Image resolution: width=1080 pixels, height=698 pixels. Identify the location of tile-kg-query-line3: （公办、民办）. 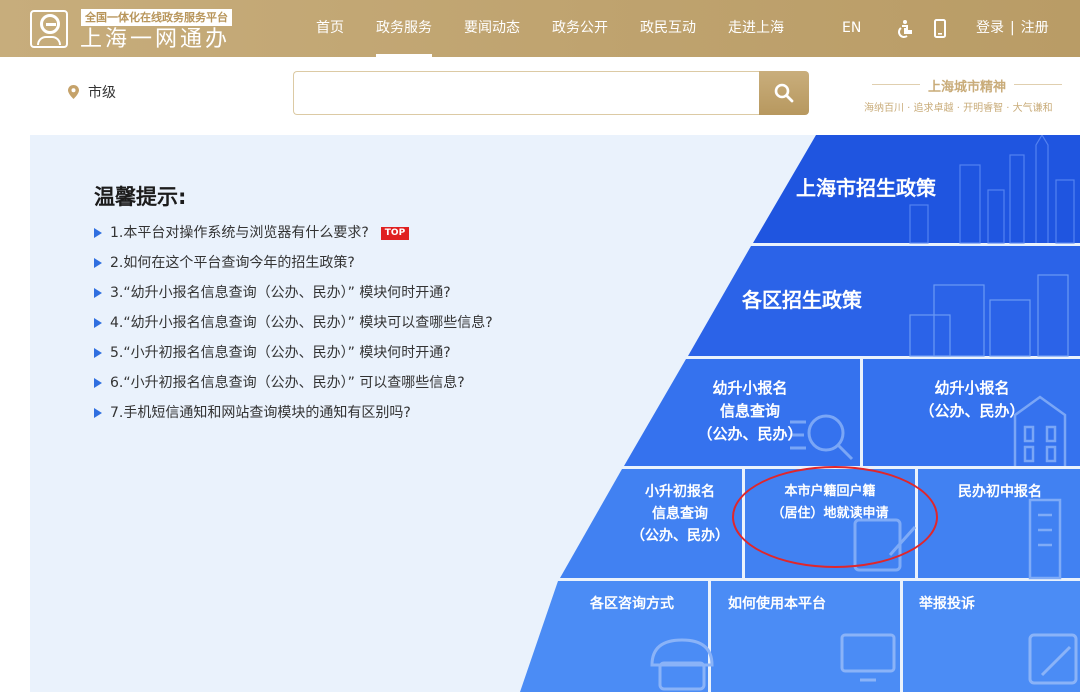
(750, 434).